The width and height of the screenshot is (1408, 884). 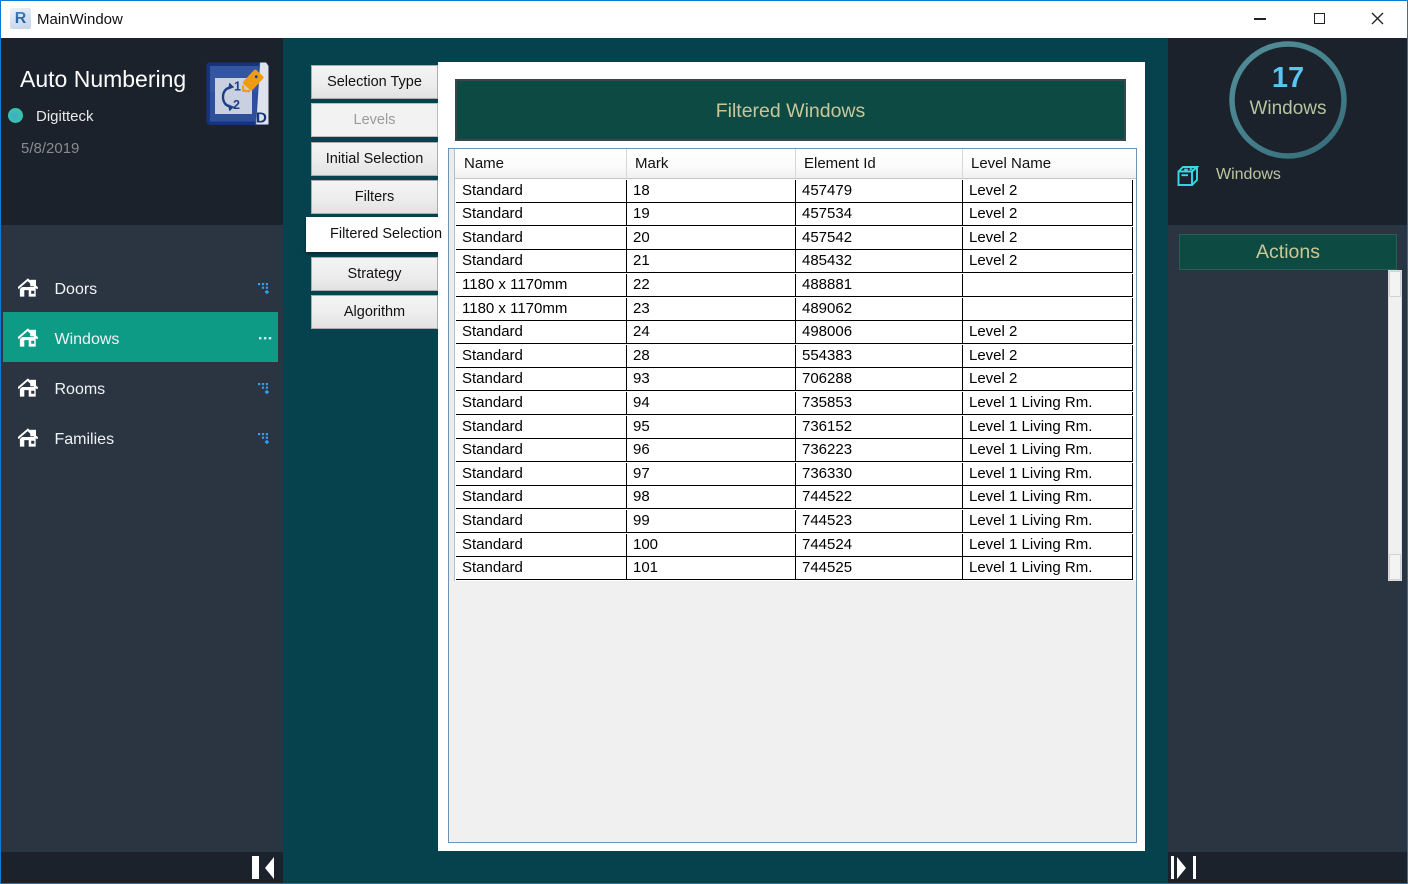 I want to click on svg-text: 1, so click(x=237, y=87).